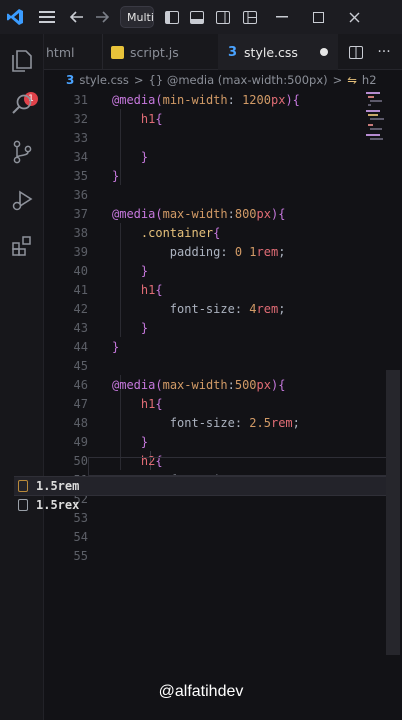 The image size is (402, 720). Describe the element at coordinates (160, 52) in the screenshot. I see `tab-script-js: script.js` at that location.